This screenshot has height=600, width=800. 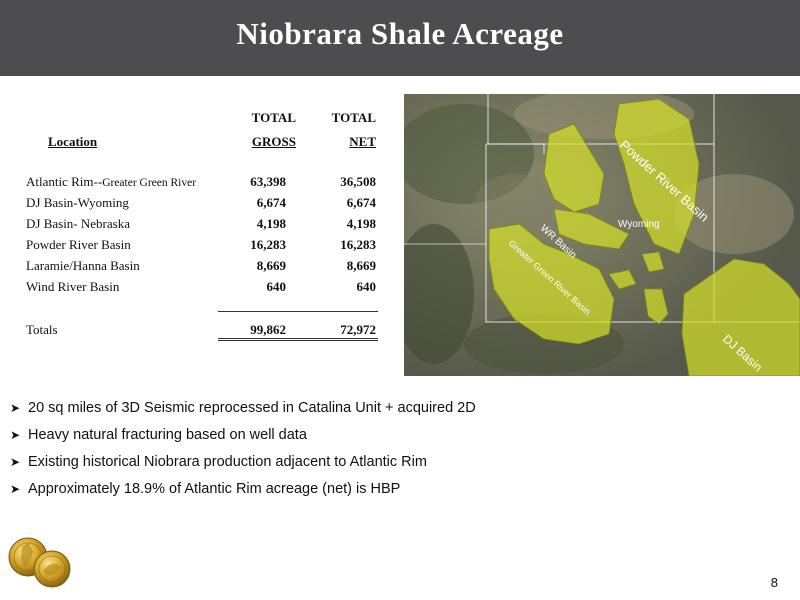 What do you see at coordinates (358, 244) in the screenshot?
I see `row-net: 16,283` at bounding box center [358, 244].